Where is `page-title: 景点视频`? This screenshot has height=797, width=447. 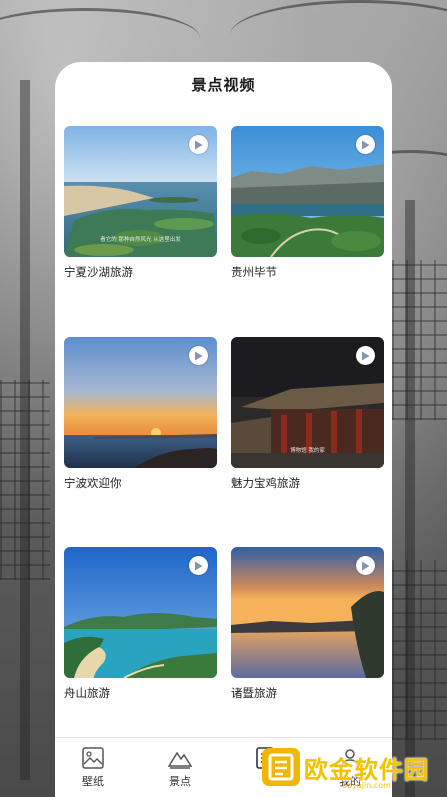 page-title: 景点视频 is located at coordinates (223, 85).